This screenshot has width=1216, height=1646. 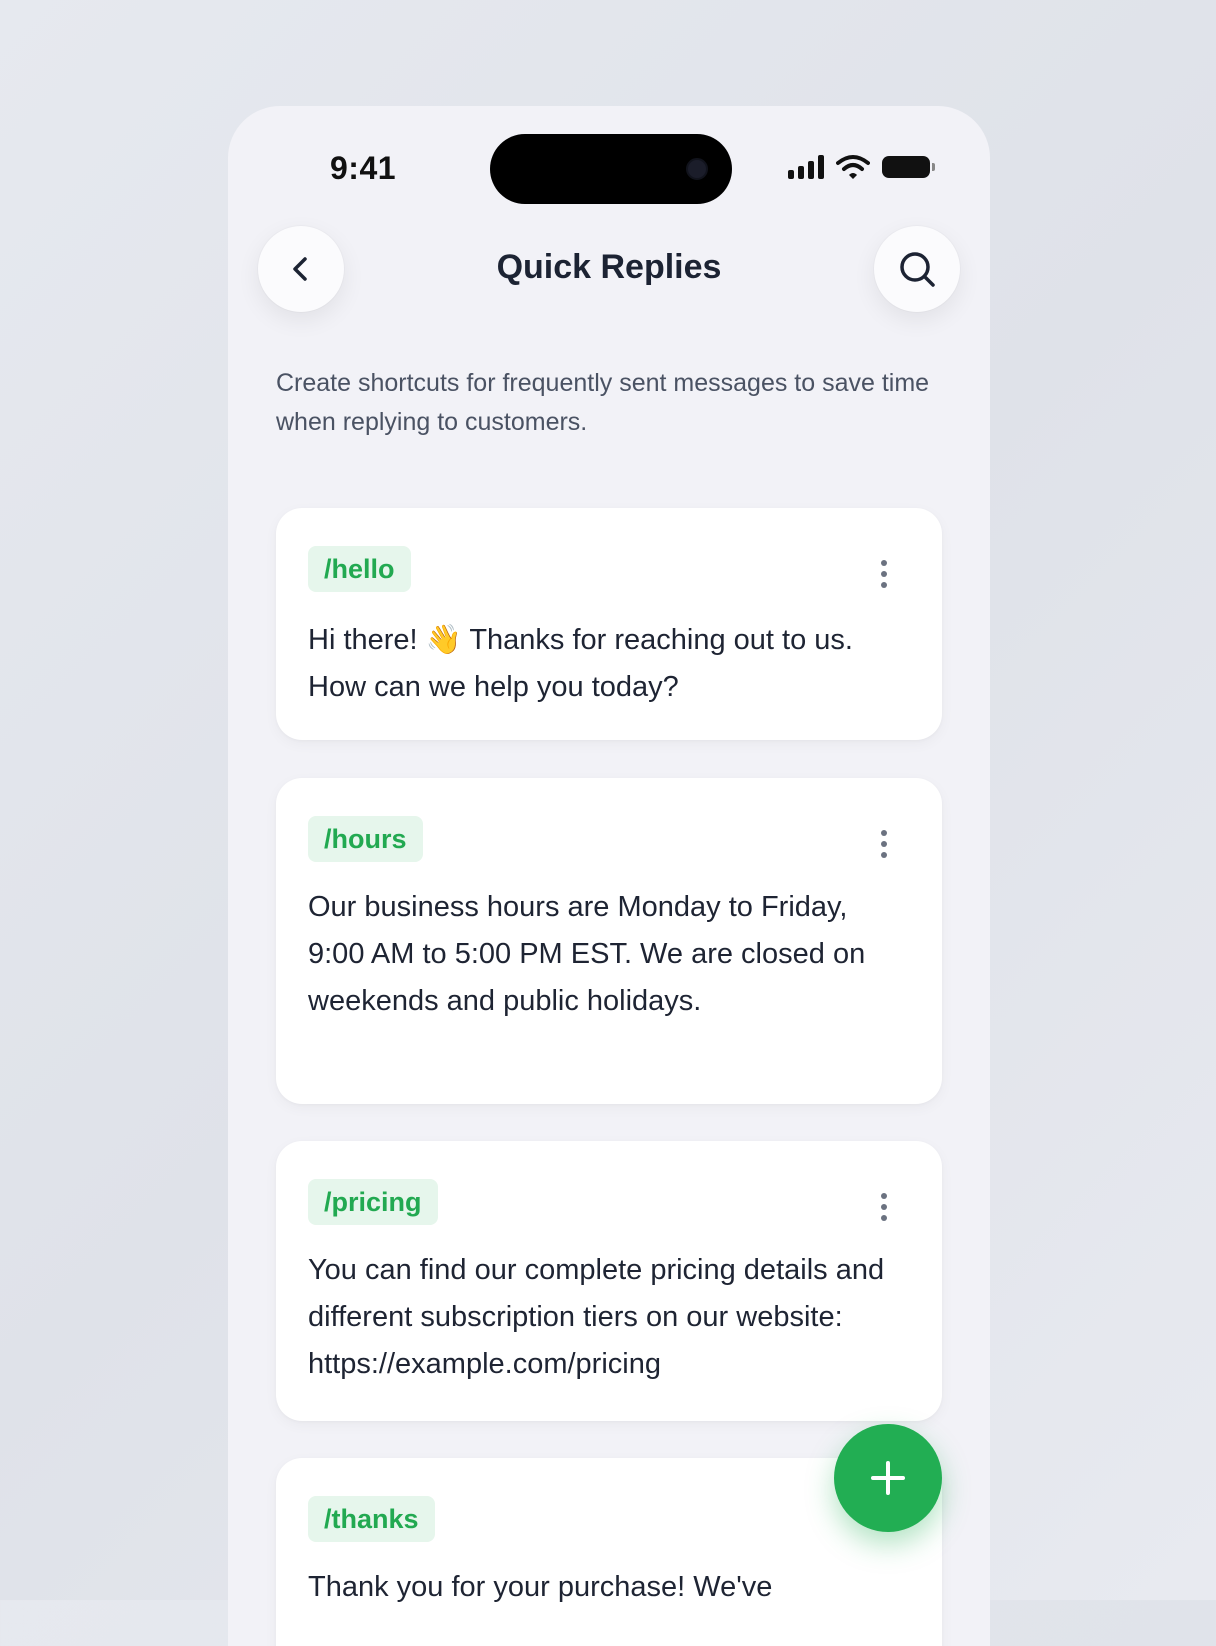 I want to click on shortcut-tag: /hello, so click(x=359, y=569).